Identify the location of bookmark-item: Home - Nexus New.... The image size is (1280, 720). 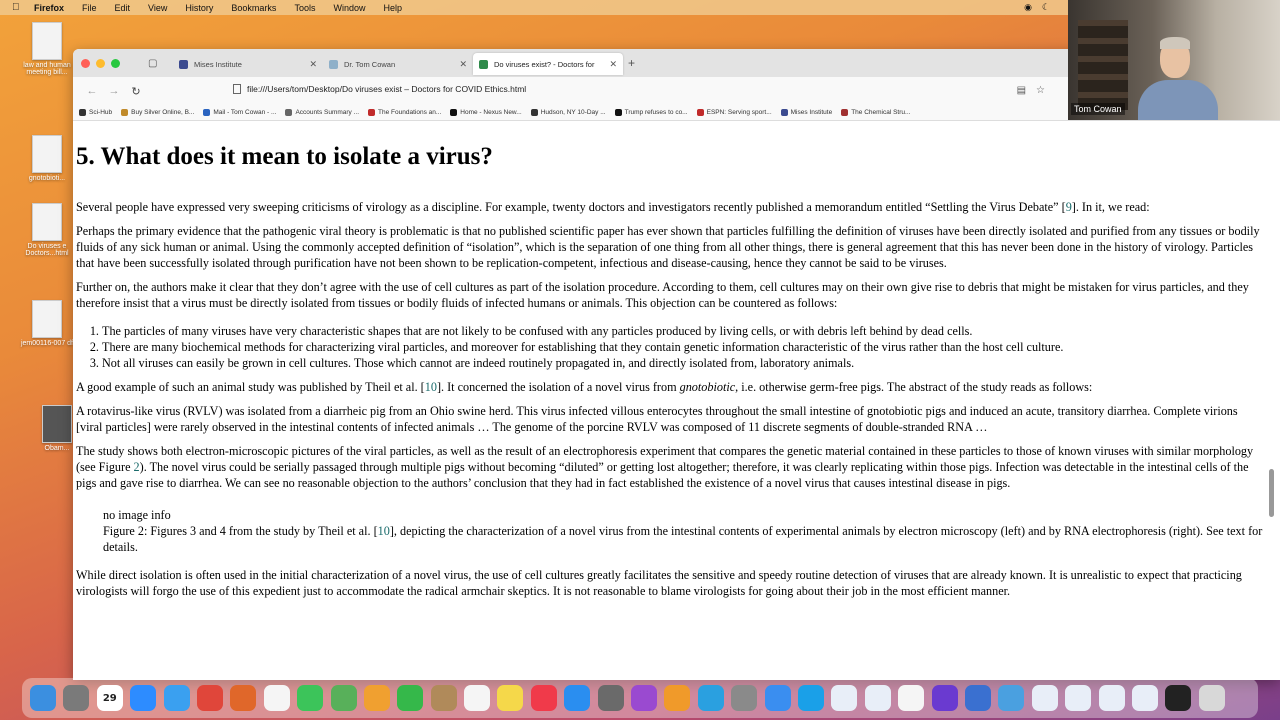
(486, 112).